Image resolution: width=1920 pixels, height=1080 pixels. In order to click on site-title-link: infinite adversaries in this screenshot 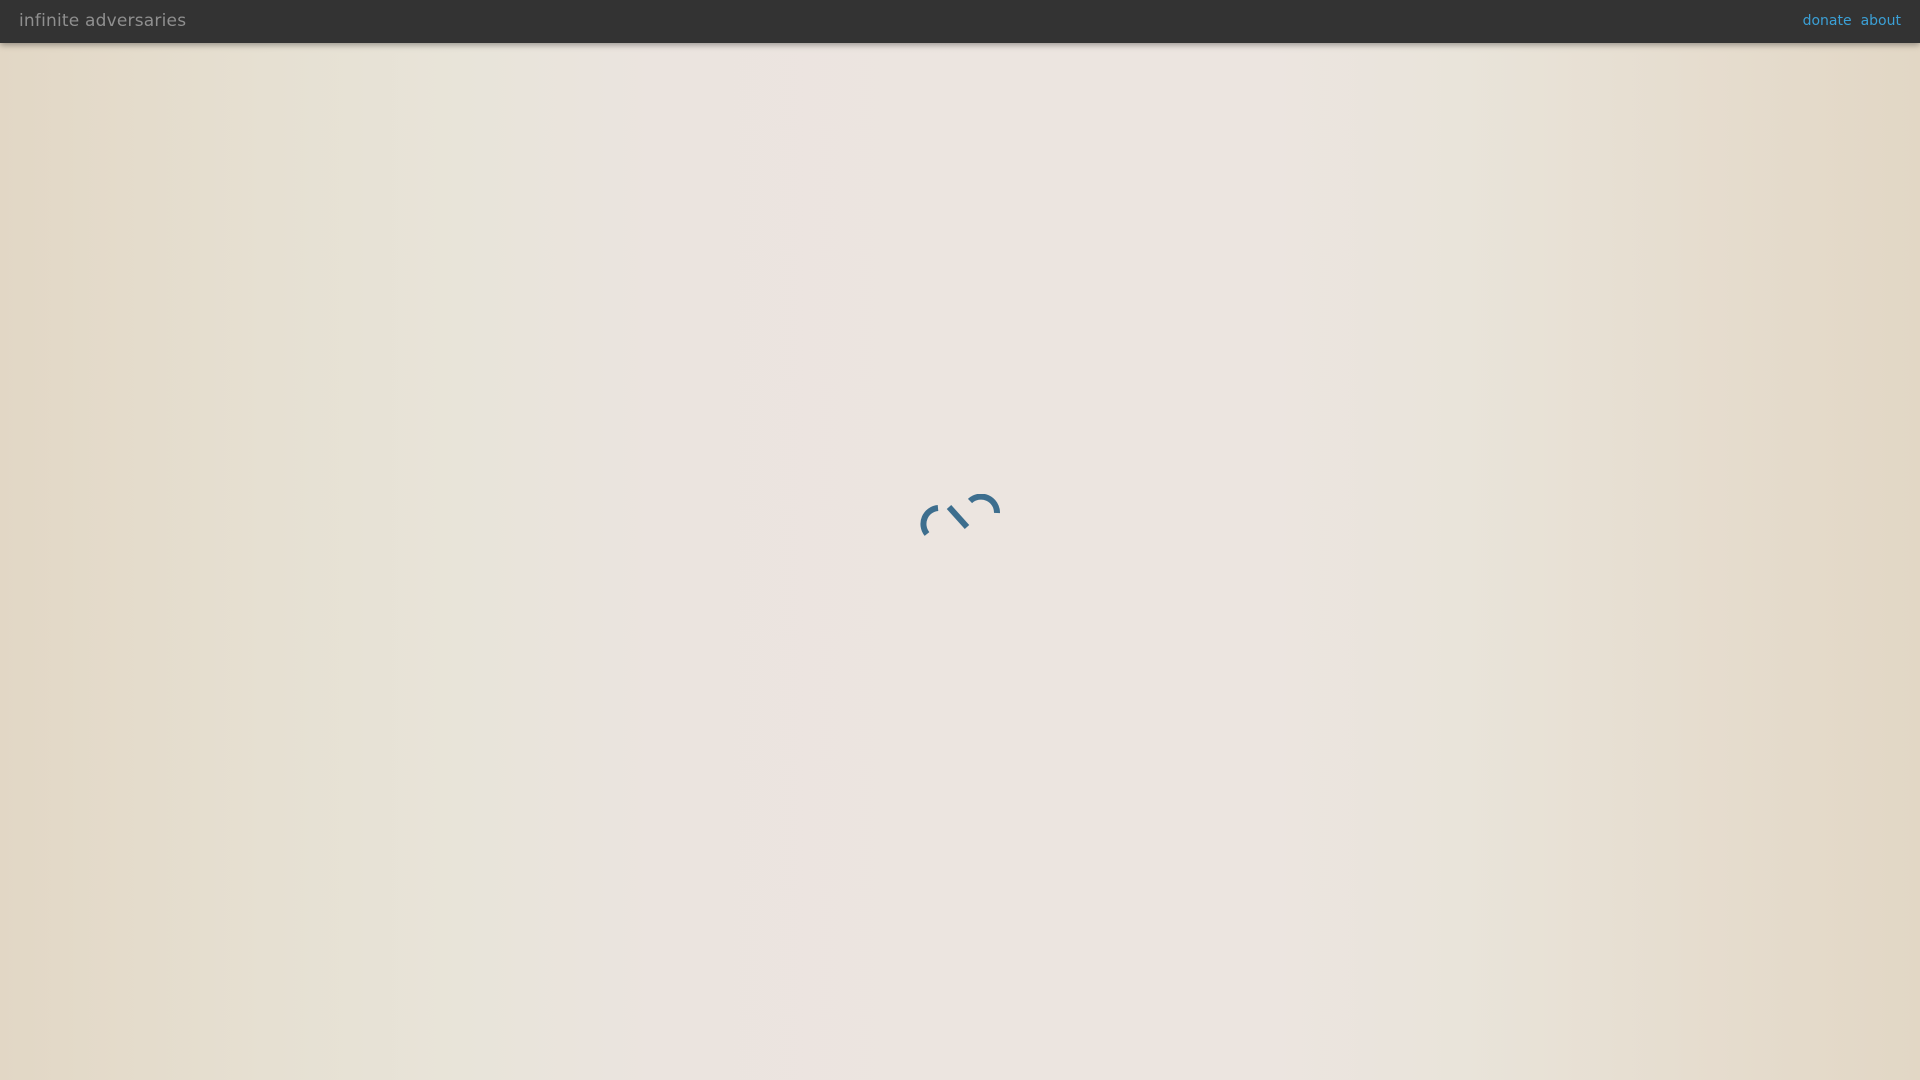, I will do `click(102, 21)`.